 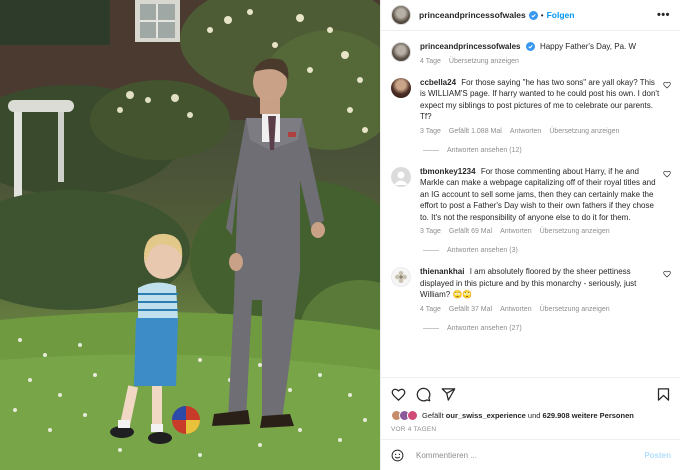 I want to click on comment-username: tbmonkey1234, so click(x=448, y=171).